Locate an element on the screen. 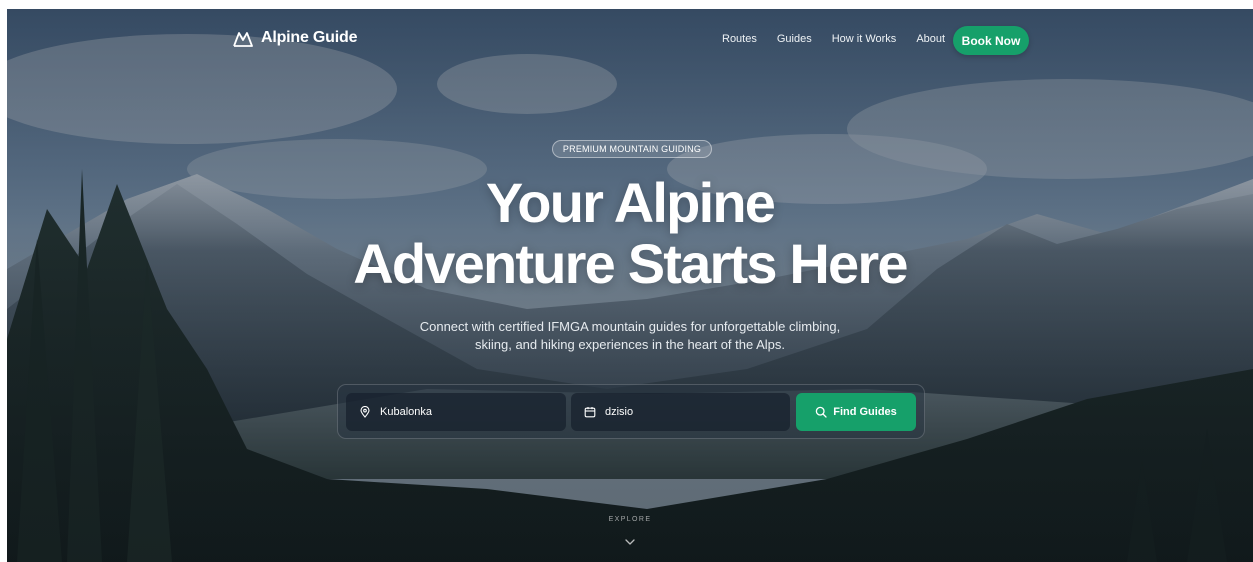  find-guides-label: Find Guides is located at coordinates (865, 412).